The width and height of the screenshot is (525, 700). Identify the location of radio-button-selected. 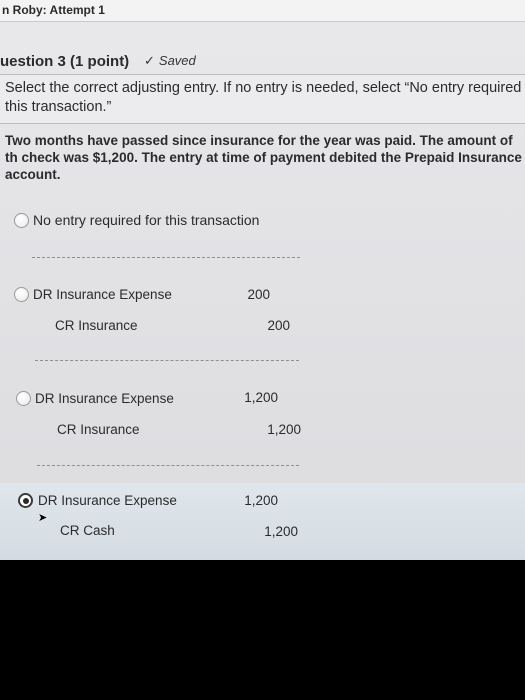
(25, 500).